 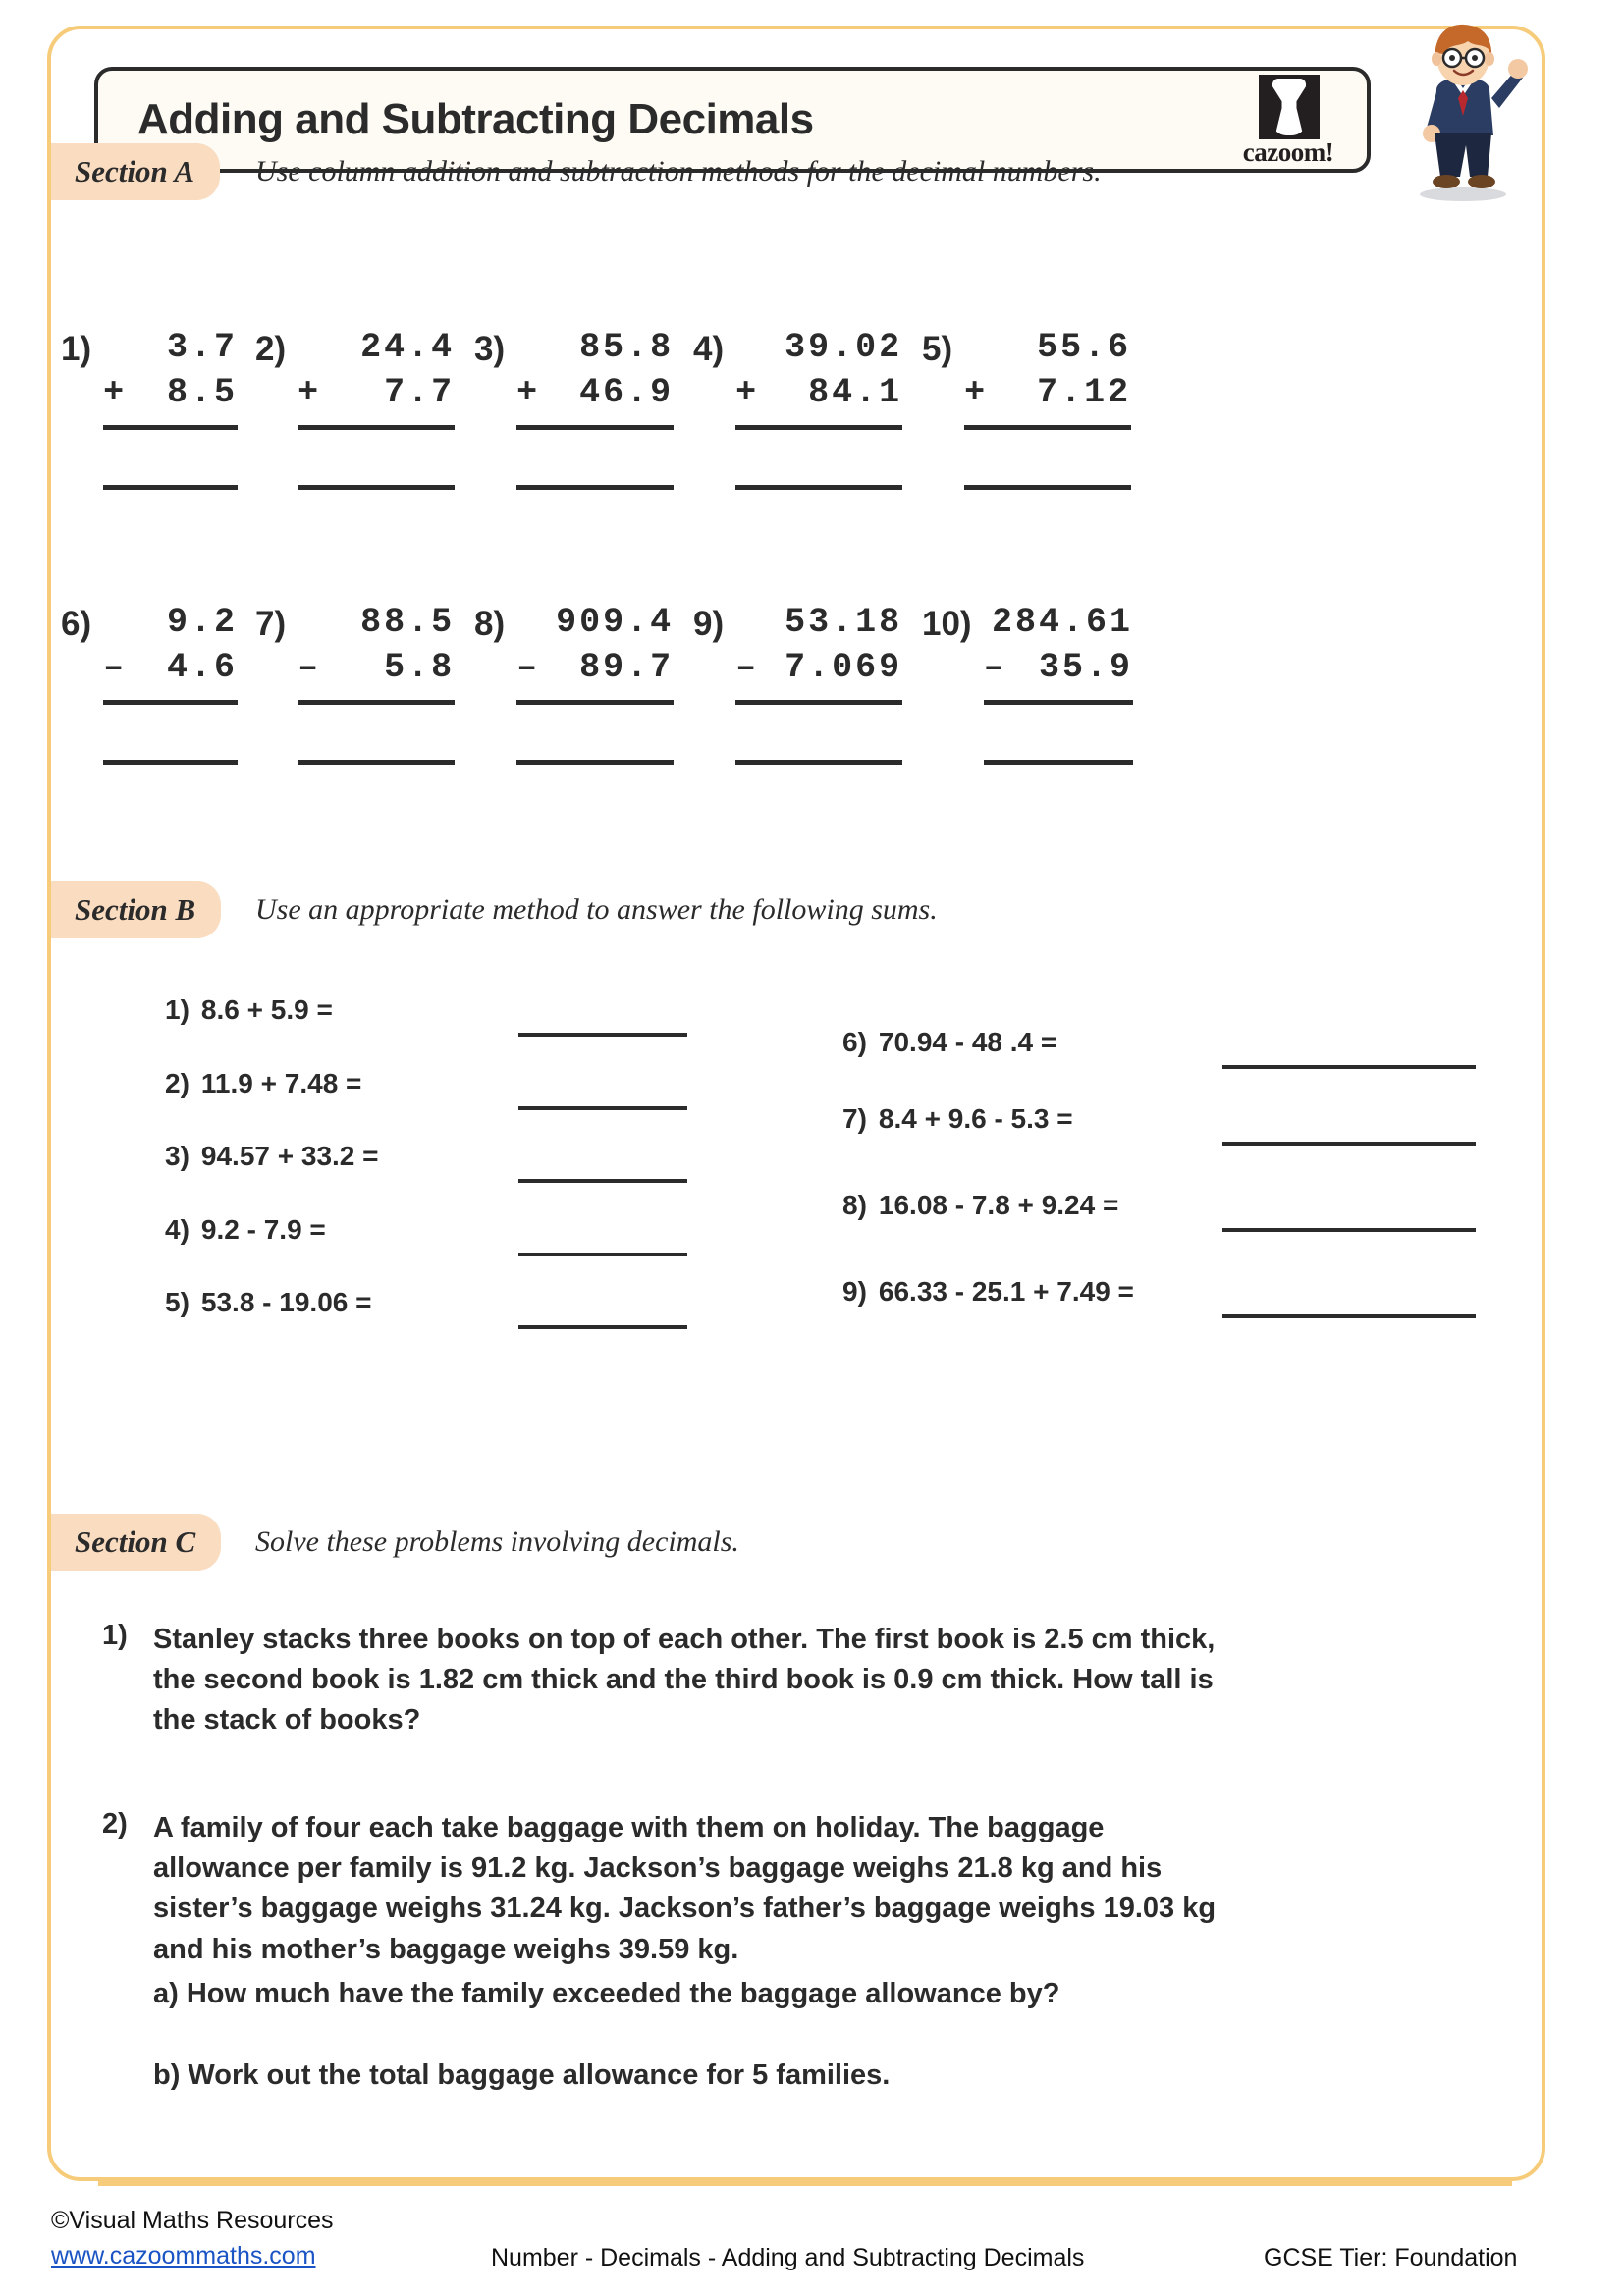 I want to click on footer-tier: GCSE Tier: Foundation, so click(x=1391, y=2257).